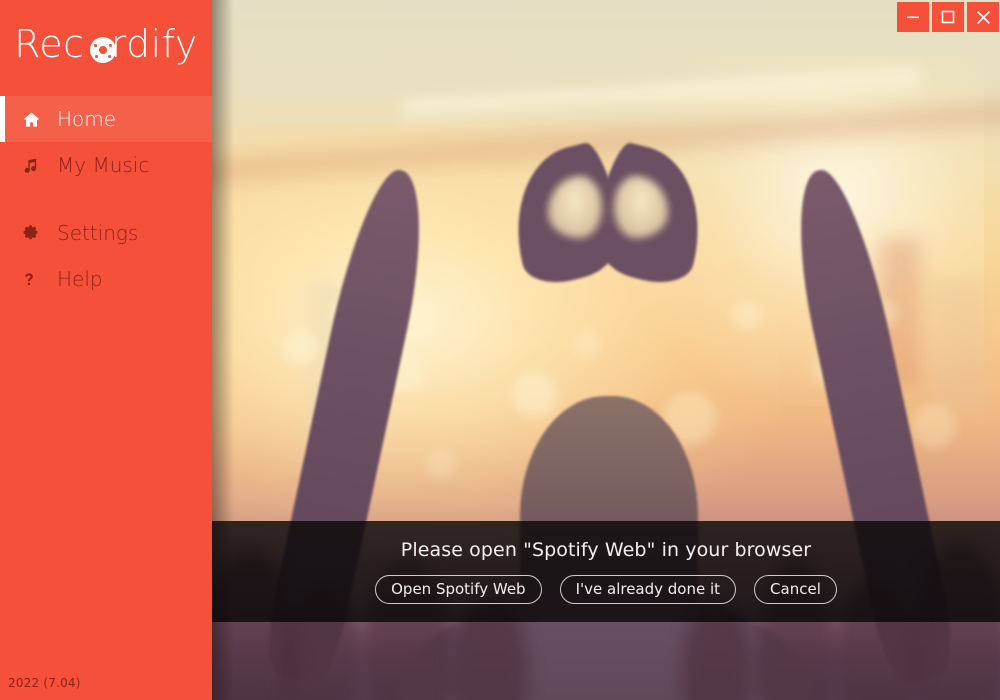  I want to click on sidebar-item-label: My Music, so click(103, 165).